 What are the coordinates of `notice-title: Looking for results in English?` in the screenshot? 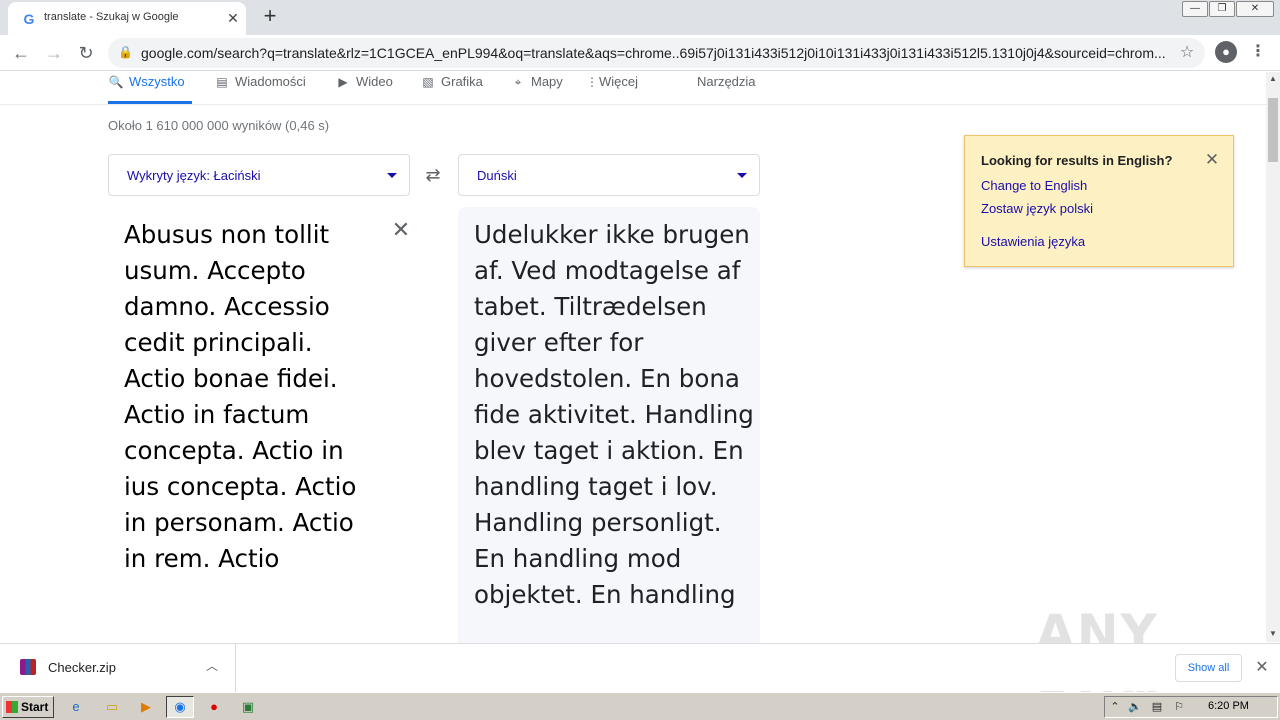 It's located at (1077, 160).